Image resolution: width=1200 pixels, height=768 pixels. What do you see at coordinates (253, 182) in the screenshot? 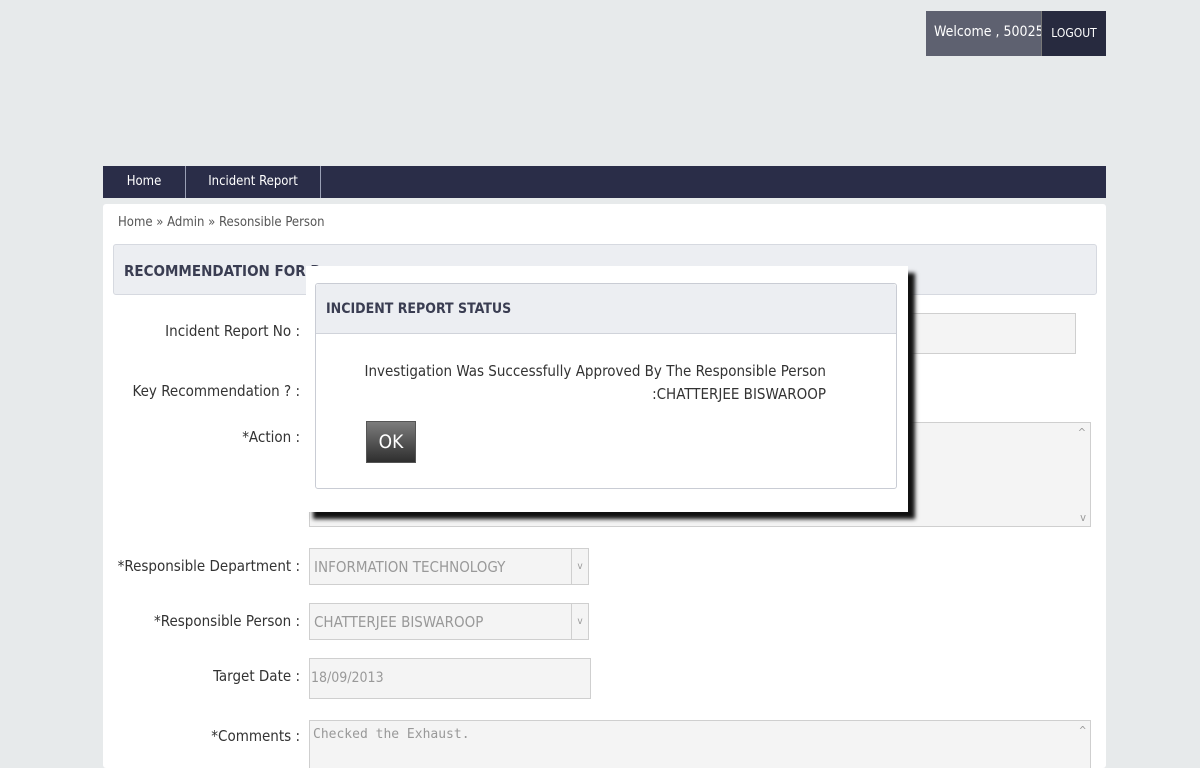
I see `nav-item-incident-report: Incident Report` at bounding box center [253, 182].